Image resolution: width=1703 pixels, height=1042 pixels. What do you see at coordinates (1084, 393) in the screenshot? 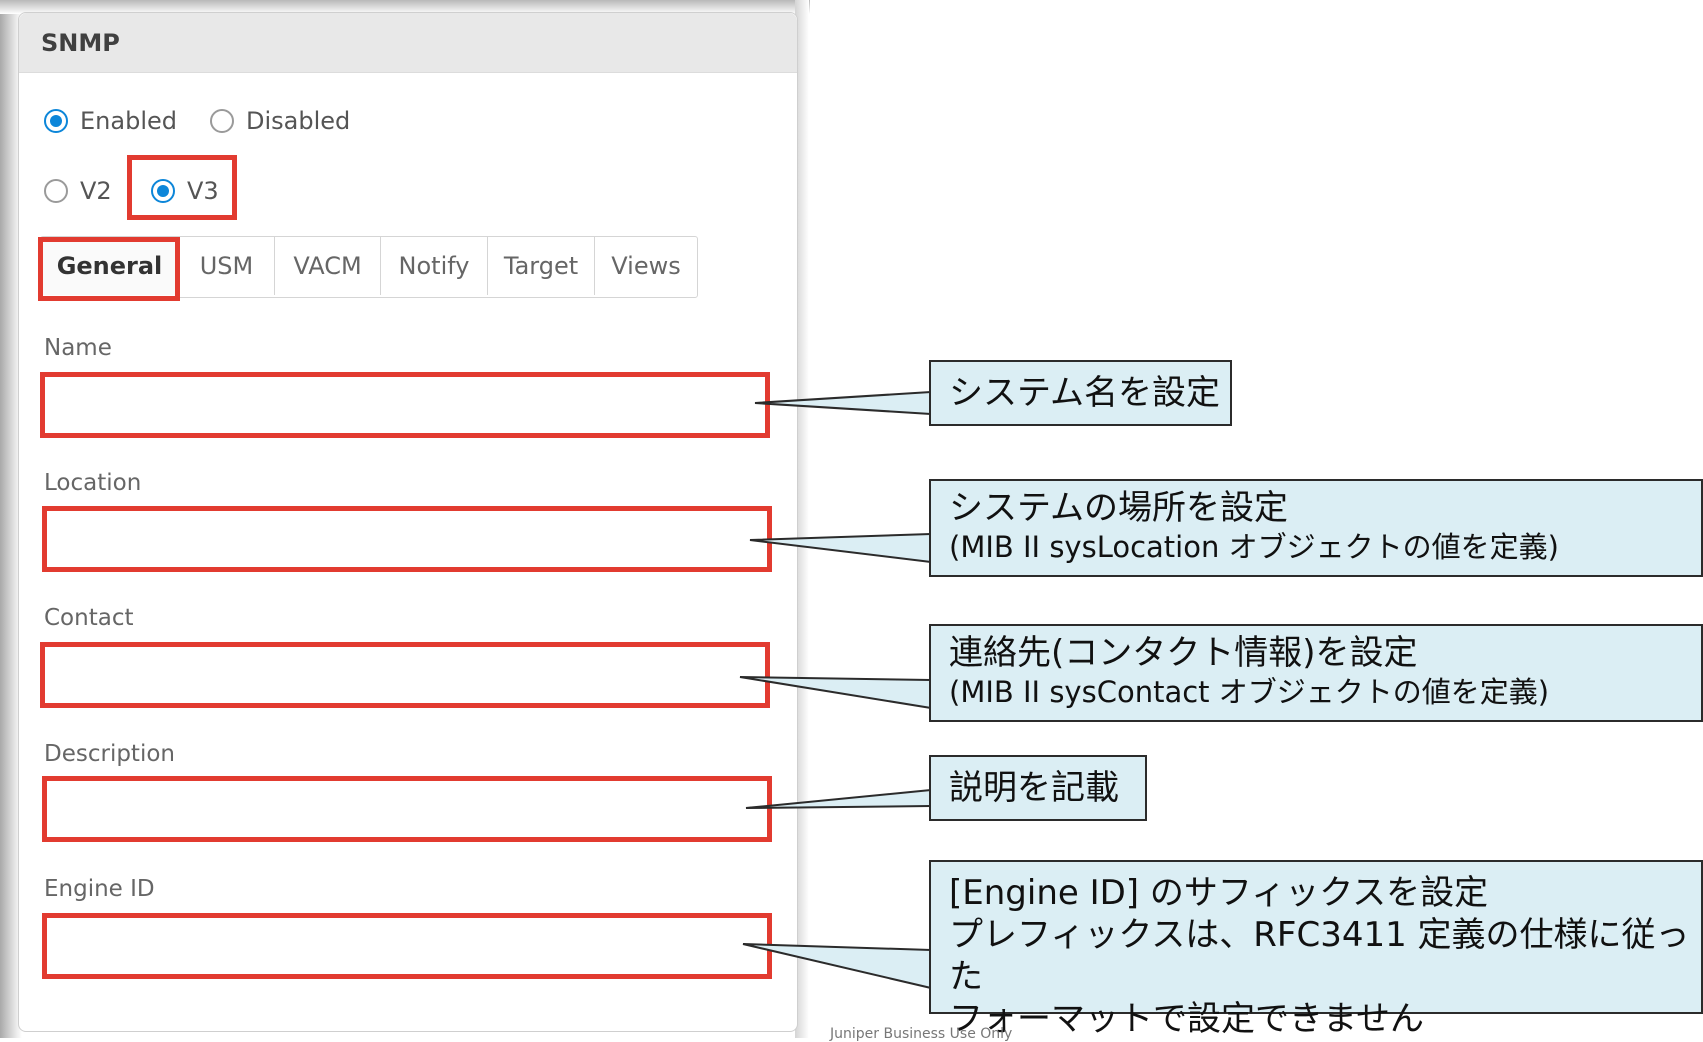
I see `name-callout-text: システム名を設定` at bounding box center [1084, 393].